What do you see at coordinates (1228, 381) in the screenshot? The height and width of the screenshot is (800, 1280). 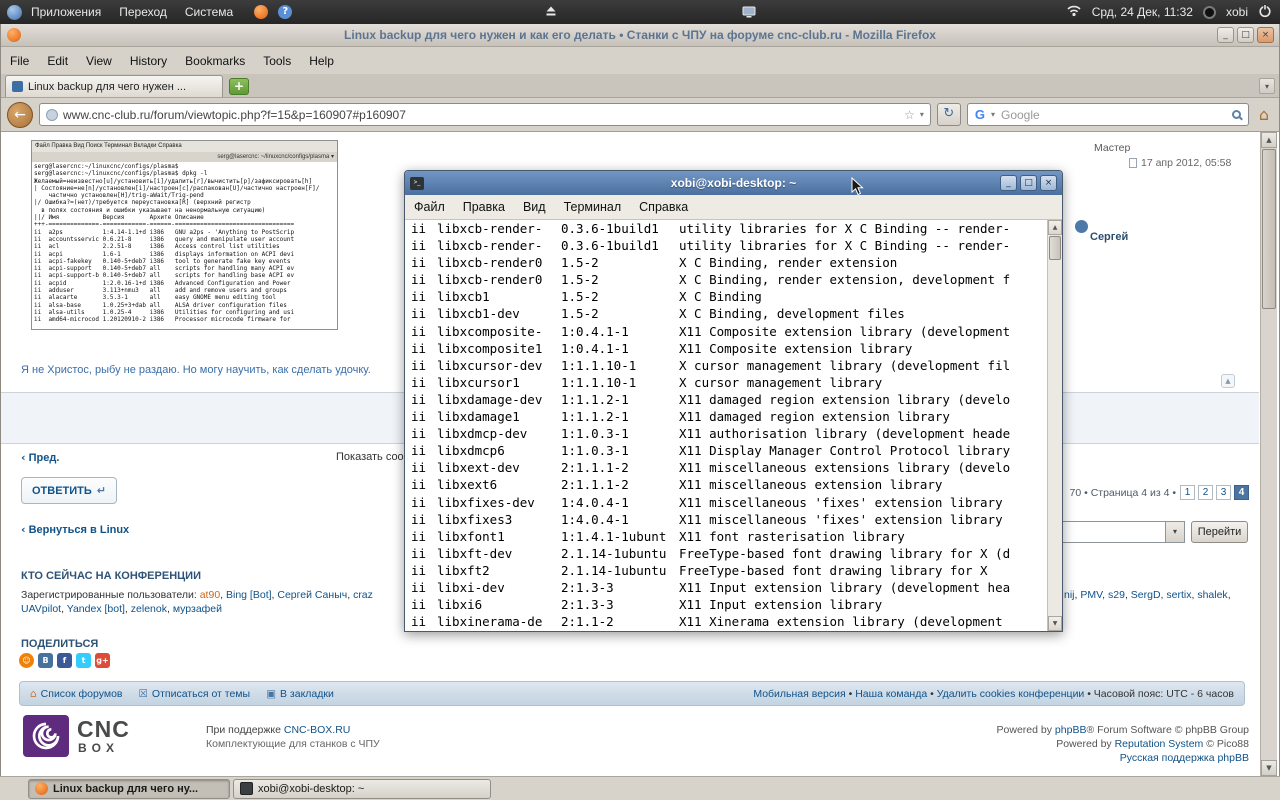 I see `back-to-top-icon: ▲` at bounding box center [1228, 381].